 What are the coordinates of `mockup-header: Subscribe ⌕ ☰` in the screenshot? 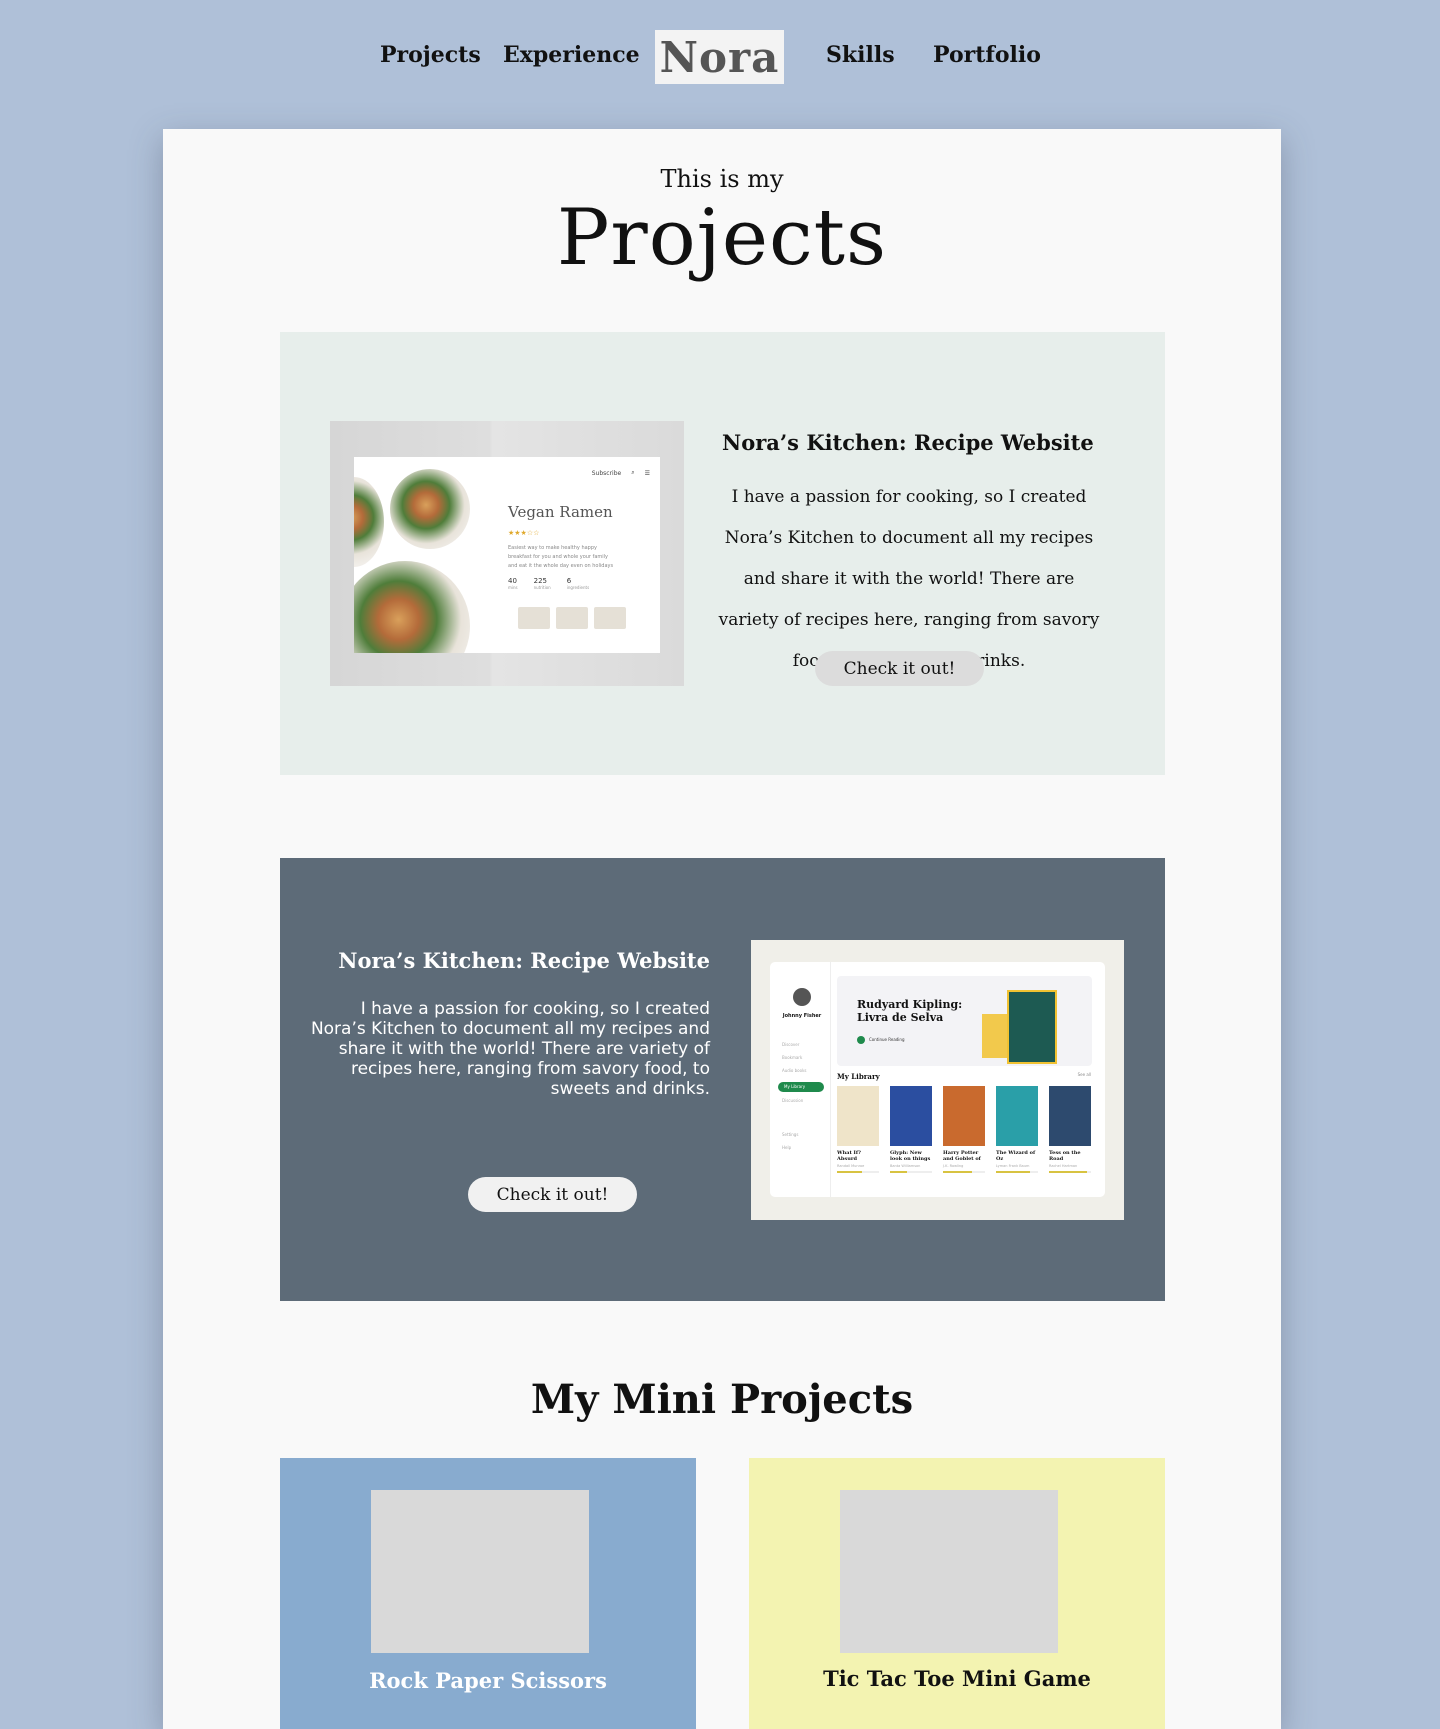 It's located at (621, 473).